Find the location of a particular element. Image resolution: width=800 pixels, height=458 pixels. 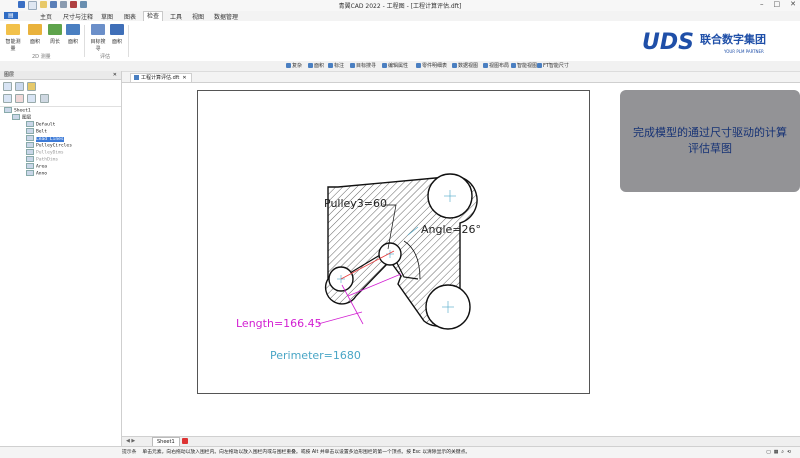

document-tab: 工程计算评估.dft ✕ is located at coordinates (161, 77).